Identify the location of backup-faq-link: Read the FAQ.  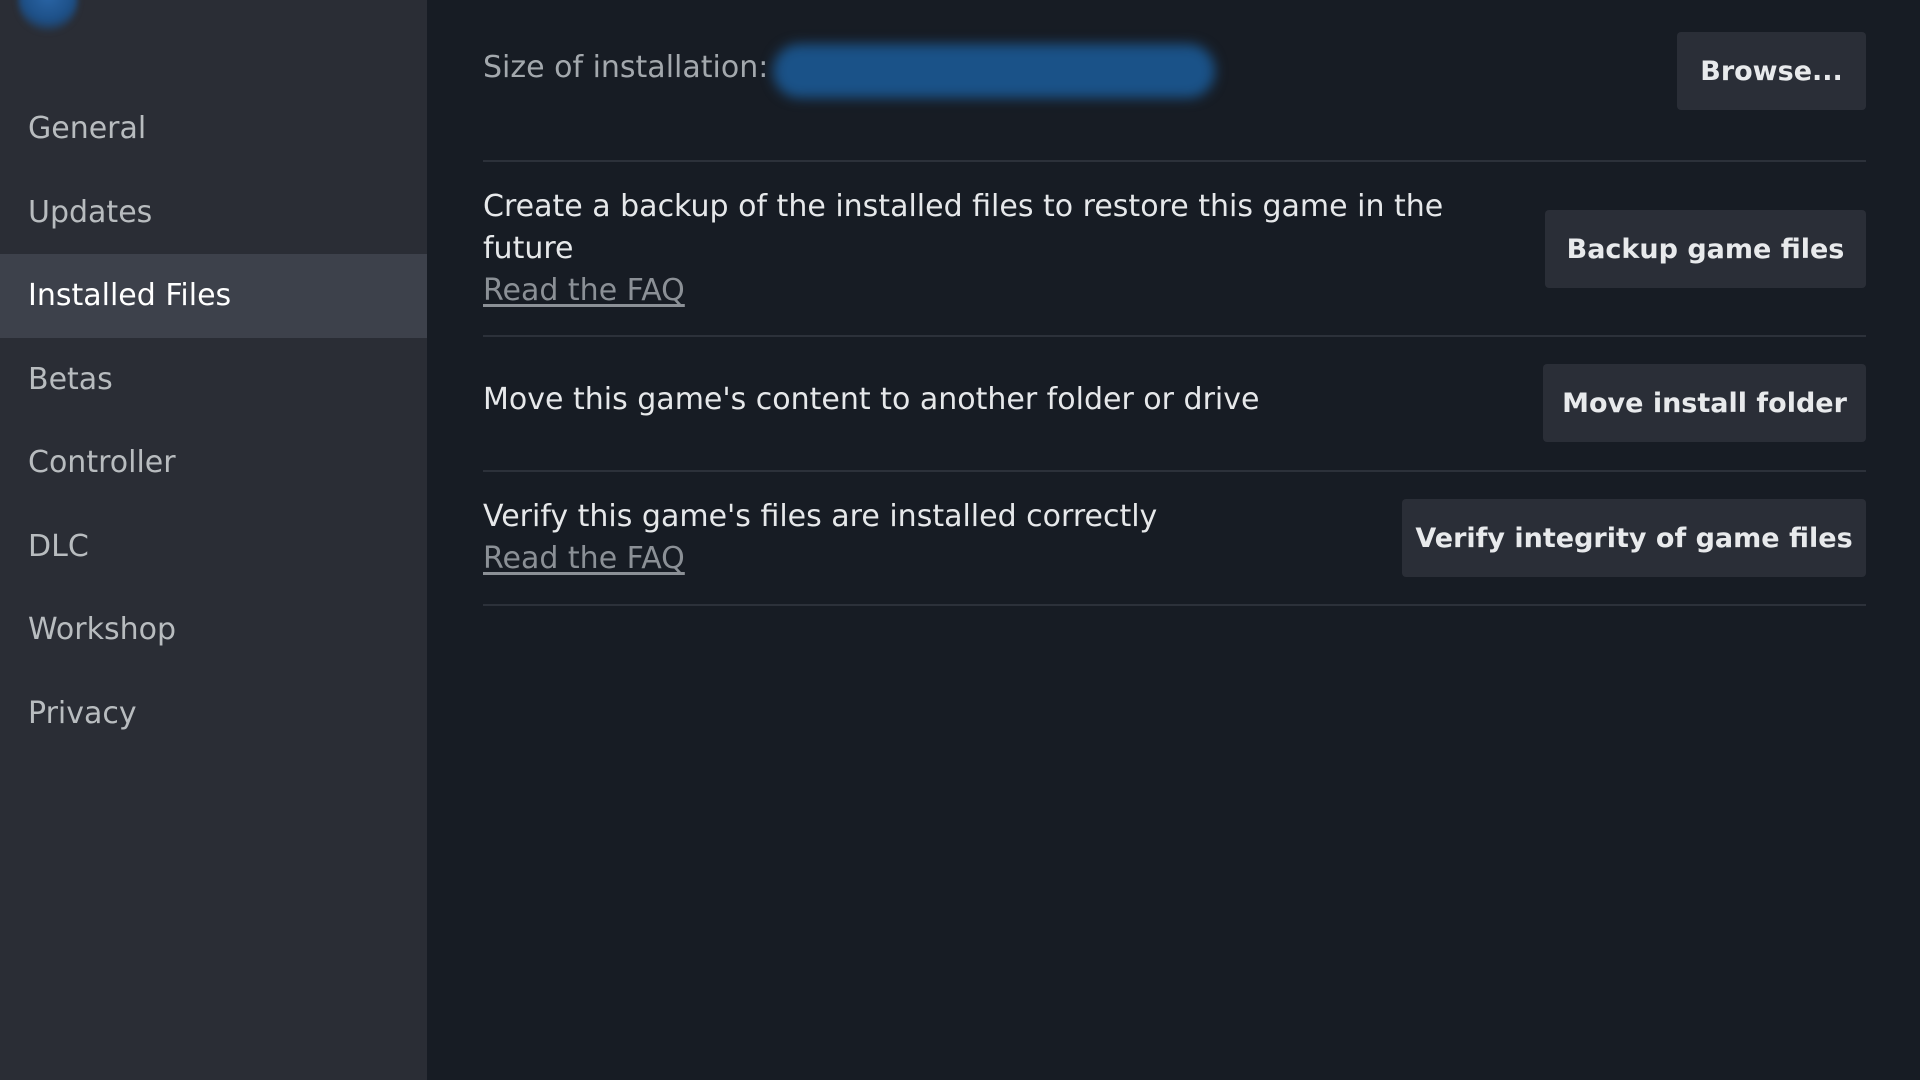
(983, 291).